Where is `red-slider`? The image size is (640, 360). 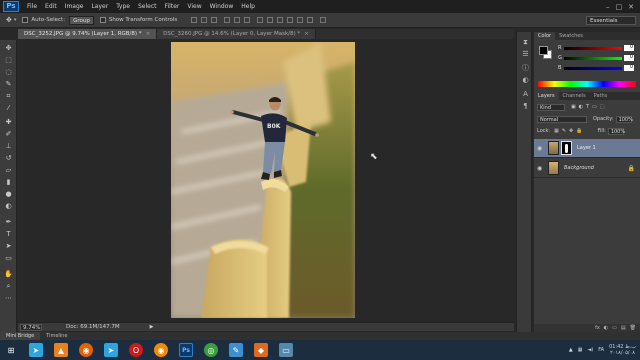 red-slider is located at coordinates (593, 48).